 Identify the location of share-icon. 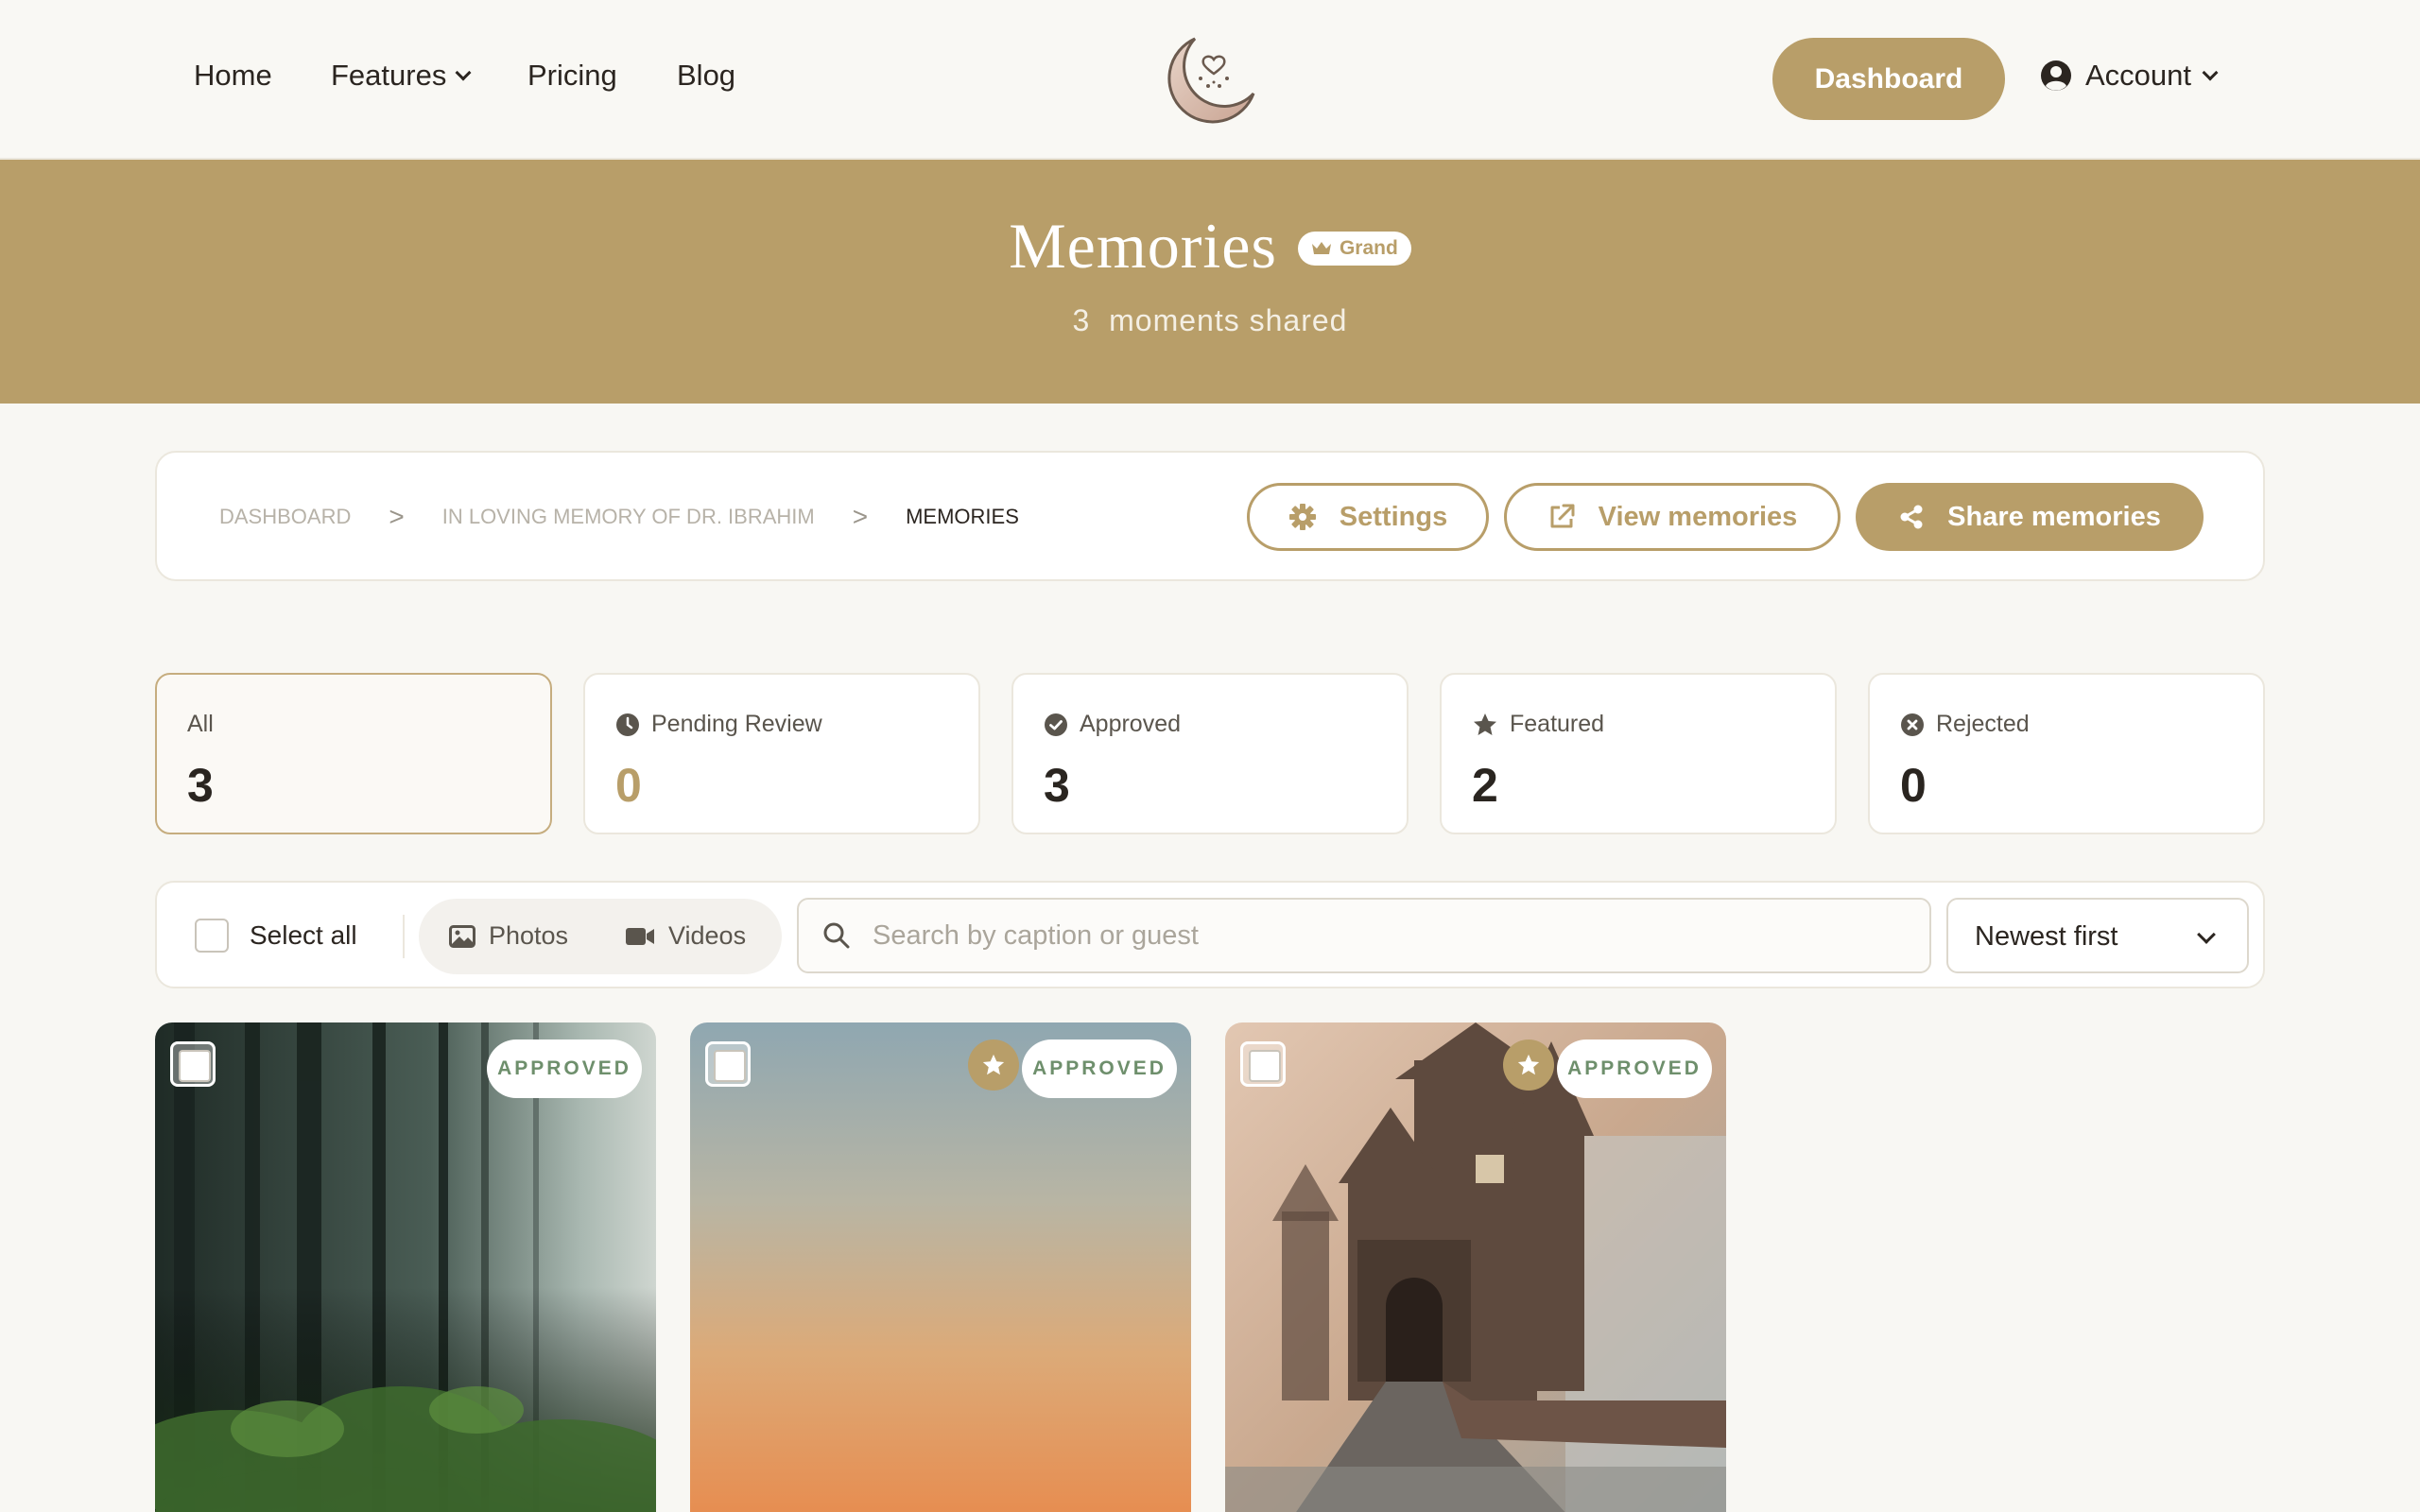
(1911, 517).